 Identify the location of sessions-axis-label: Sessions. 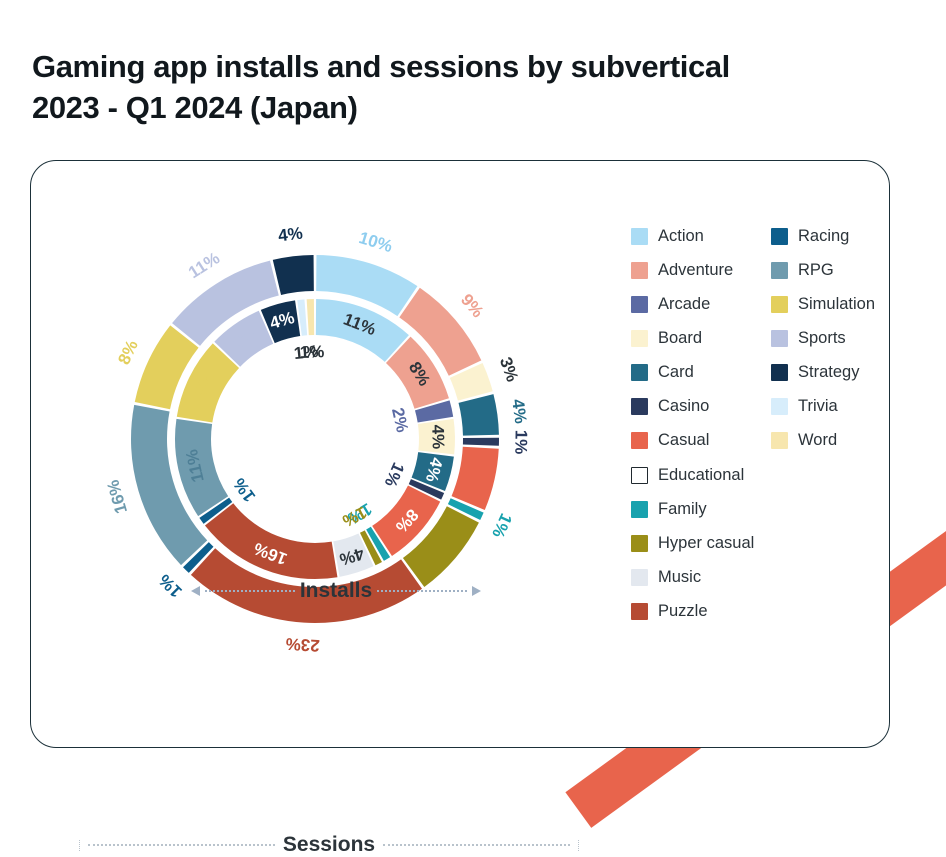
(329, 845).